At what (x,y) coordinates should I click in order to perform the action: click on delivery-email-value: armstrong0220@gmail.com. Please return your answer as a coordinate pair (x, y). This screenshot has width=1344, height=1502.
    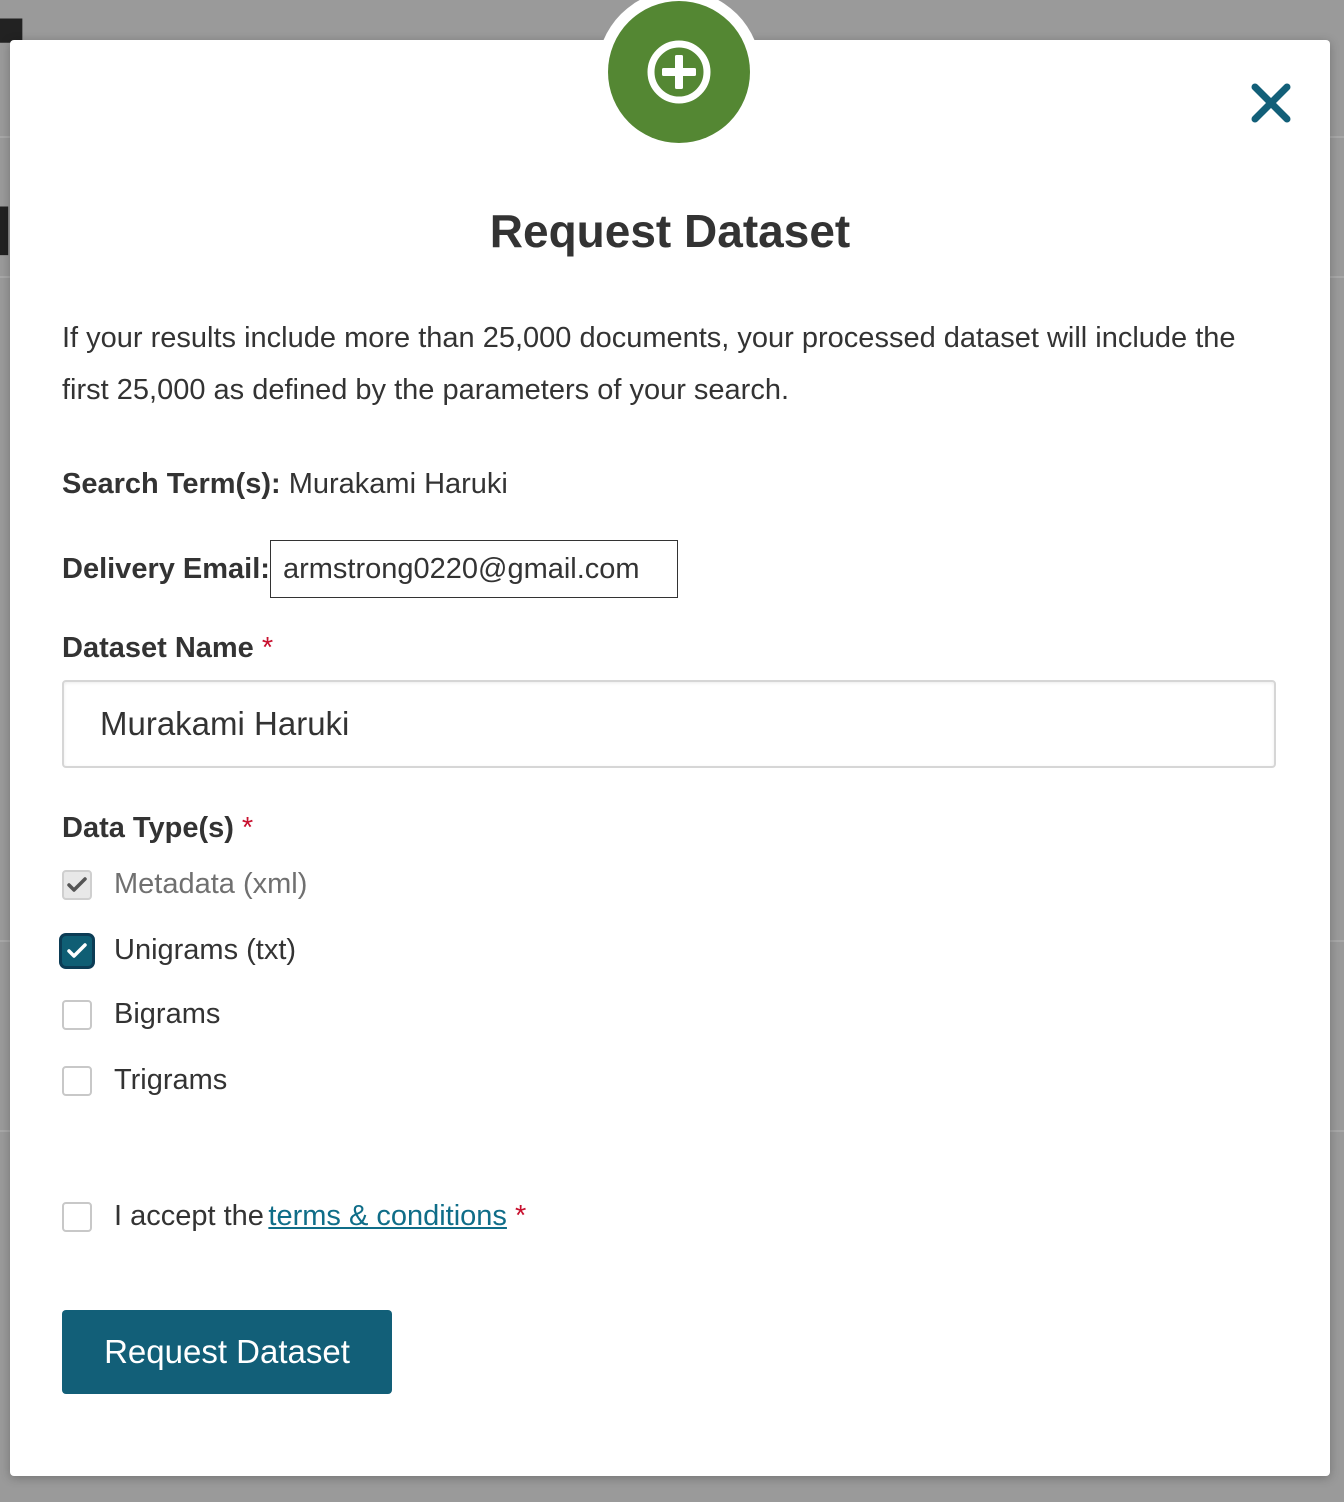
    Looking at the image, I should click on (473, 569).